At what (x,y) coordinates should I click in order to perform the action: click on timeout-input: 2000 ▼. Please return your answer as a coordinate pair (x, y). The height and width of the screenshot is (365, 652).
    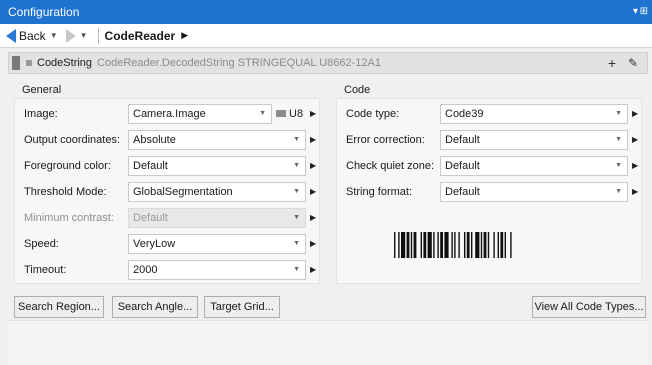
    Looking at the image, I should click on (217, 270).